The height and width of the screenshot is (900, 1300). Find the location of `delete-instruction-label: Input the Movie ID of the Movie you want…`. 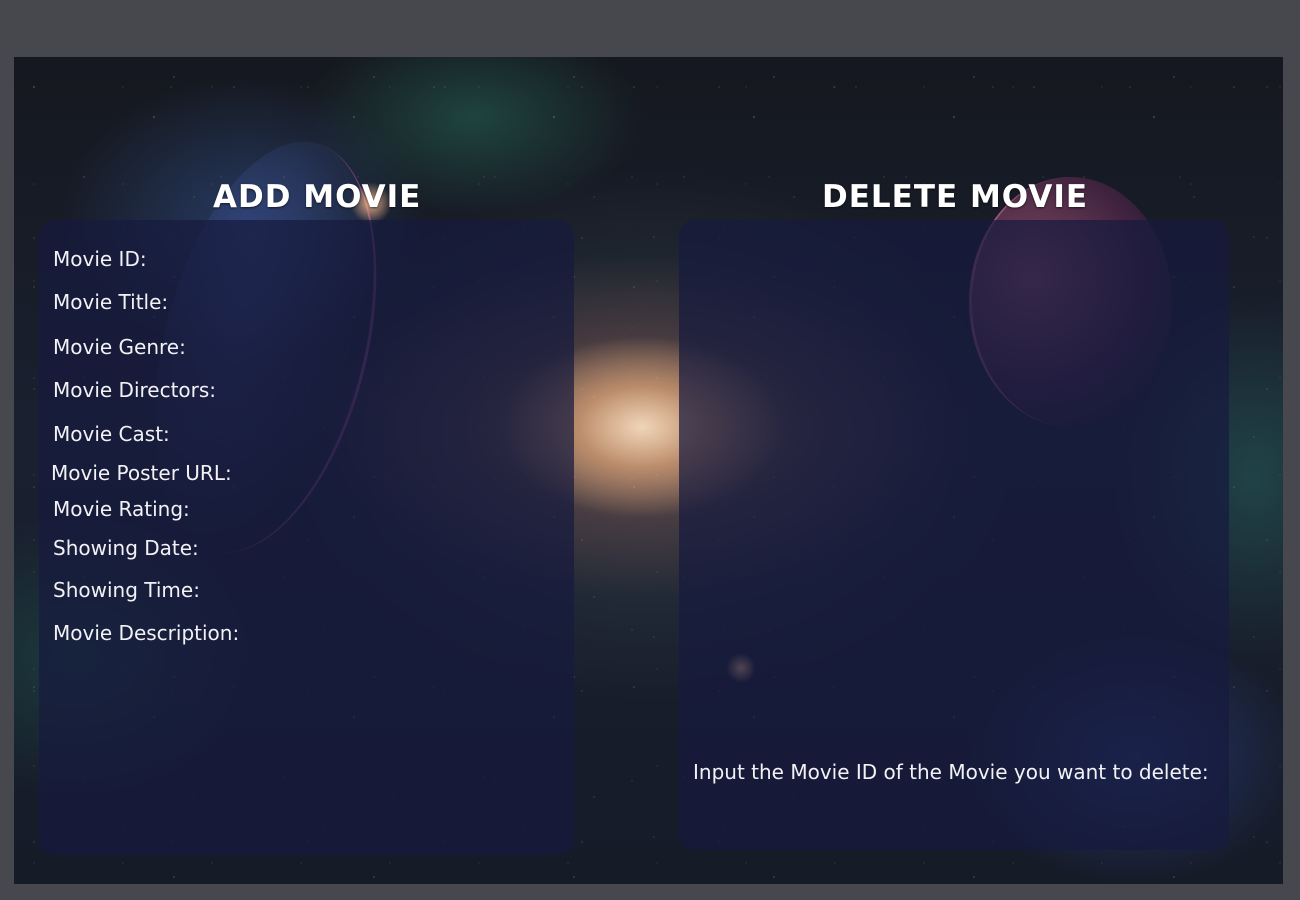

delete-instruction-label: Input the Movie ID of the Movie you want… is located at coordinates (951, 772).